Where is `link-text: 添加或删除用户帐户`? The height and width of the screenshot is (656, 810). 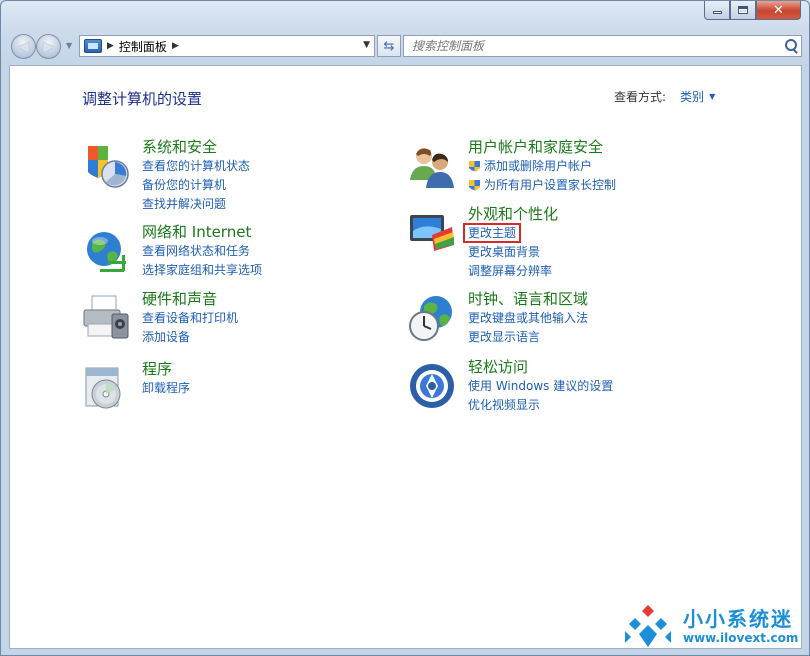
link-text: 添加或删除用户帐户 is located at coordinates (538, 166).